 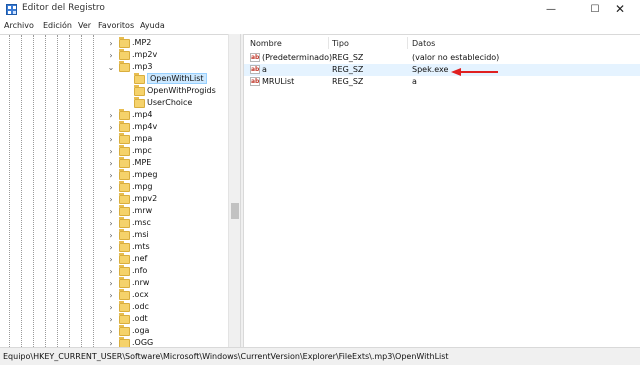 I want to click on menu-favoritos: Favoritos, so click(x=116, y=25).